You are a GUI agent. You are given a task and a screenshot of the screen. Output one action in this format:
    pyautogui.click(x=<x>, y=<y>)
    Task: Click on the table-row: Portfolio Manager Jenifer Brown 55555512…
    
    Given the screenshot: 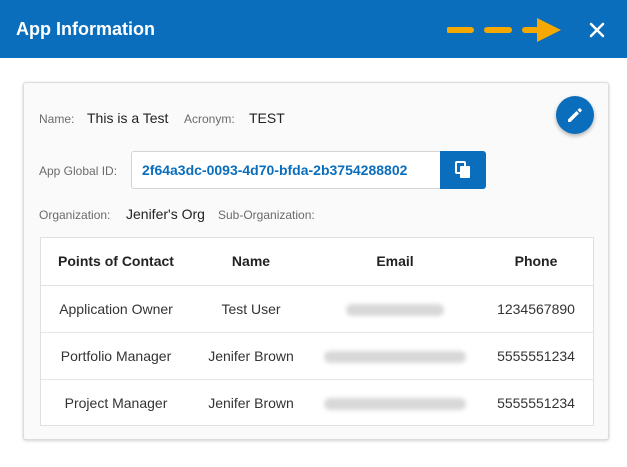 What is the action you would take?
    pyautogui.click(x=317, y=356)
    